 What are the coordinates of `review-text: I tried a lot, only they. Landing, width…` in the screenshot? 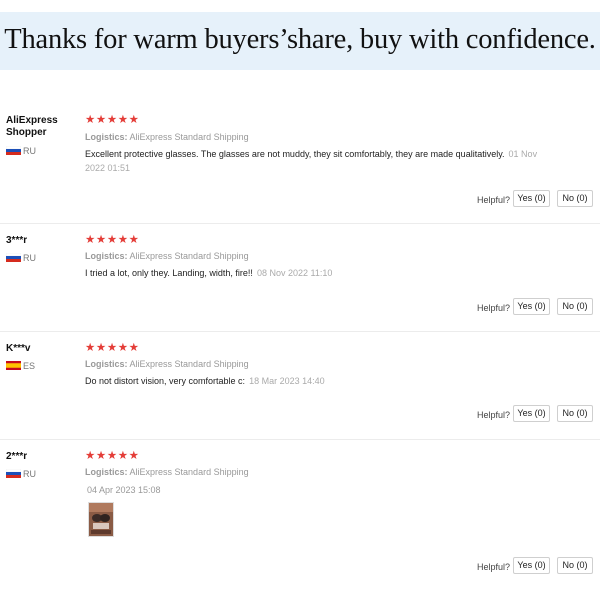 It's located at (317, 273).